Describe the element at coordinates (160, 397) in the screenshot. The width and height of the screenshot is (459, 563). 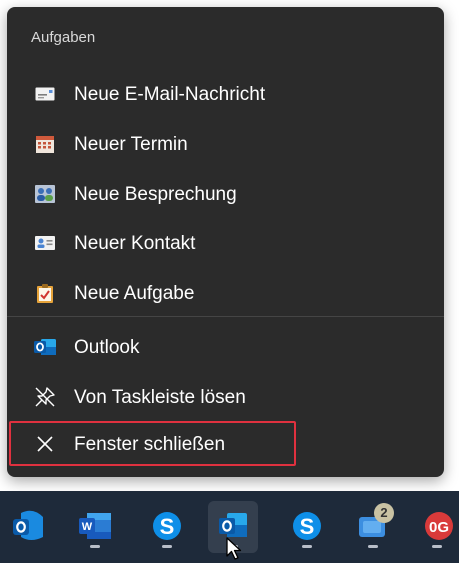
I see `menu-item-label: Von Taskleiste lösen` at that location.